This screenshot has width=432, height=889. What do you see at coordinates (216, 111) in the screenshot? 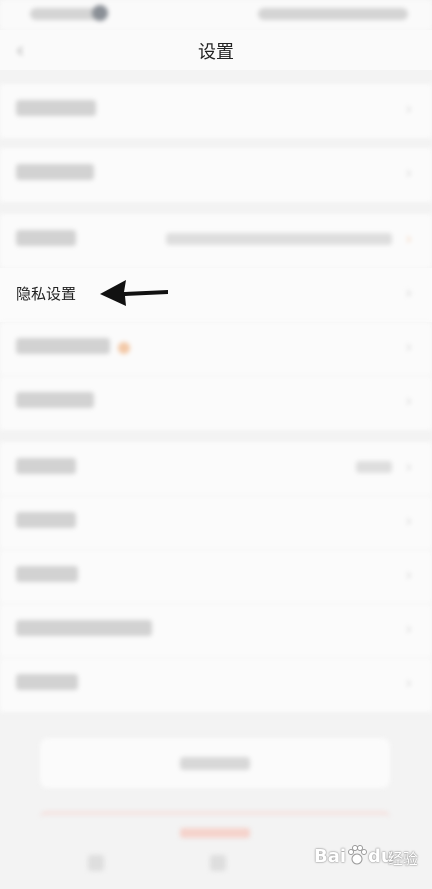
I see `settings-item-1: ›` at bounding box center [216, 111].